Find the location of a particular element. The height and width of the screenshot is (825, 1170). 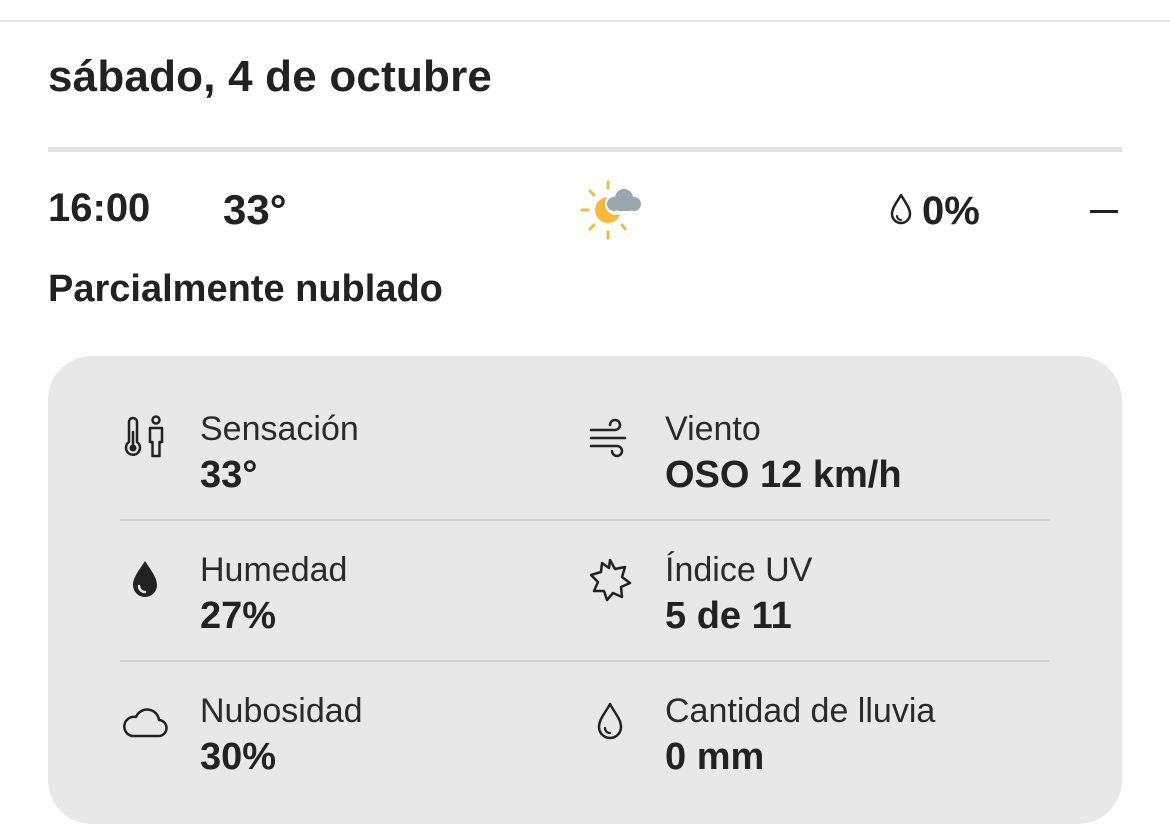

detail-value: 27% is located at coordinates (238, 616).